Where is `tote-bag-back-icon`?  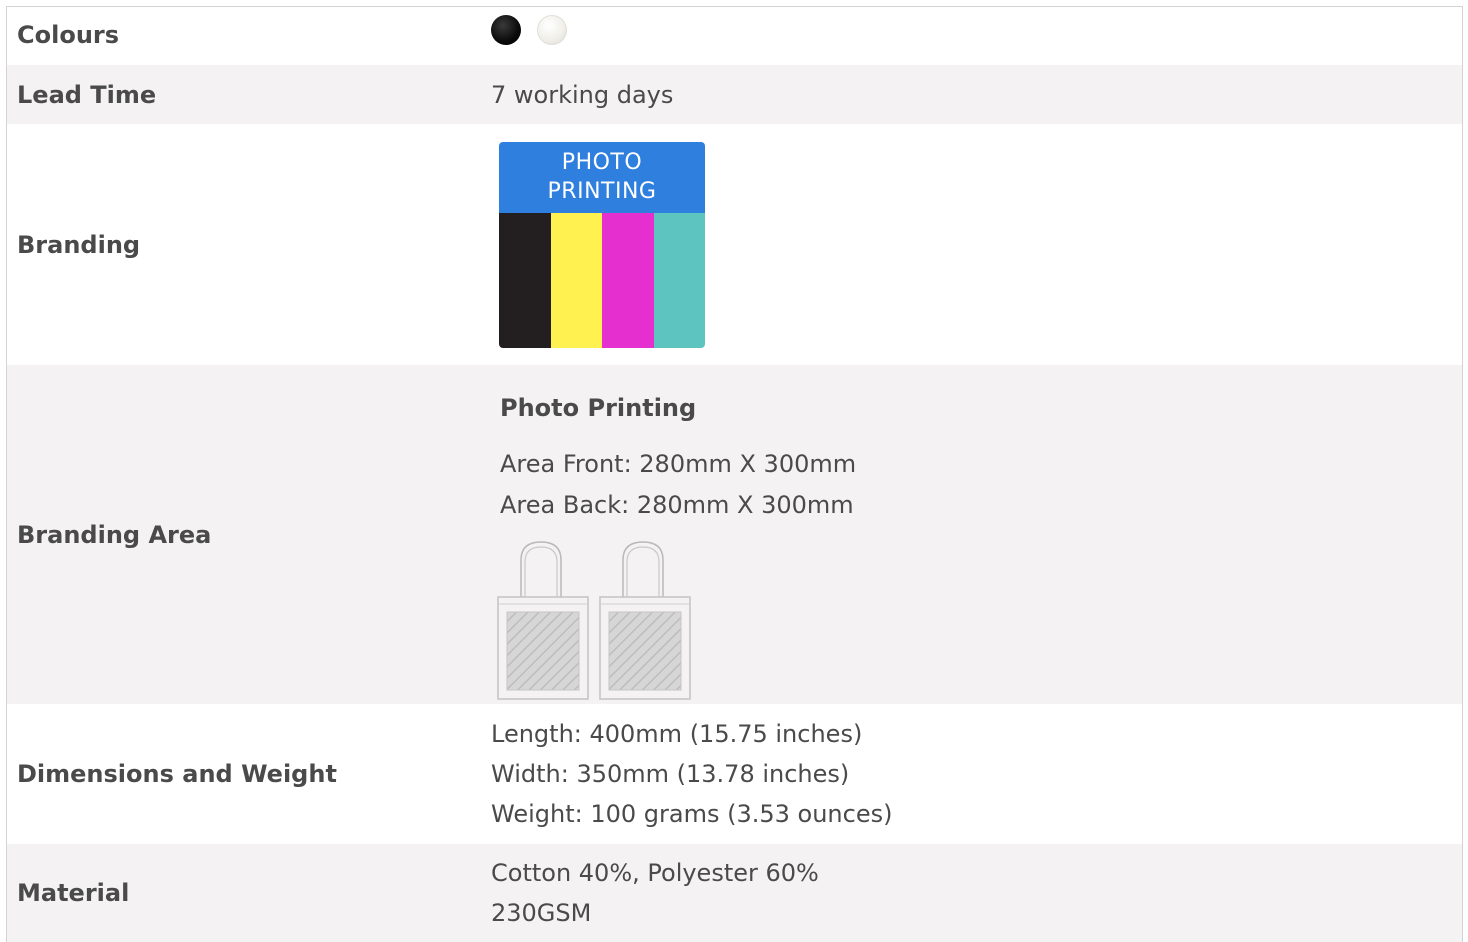 tote-bag-back-icon is located at coordinates (645, 620).